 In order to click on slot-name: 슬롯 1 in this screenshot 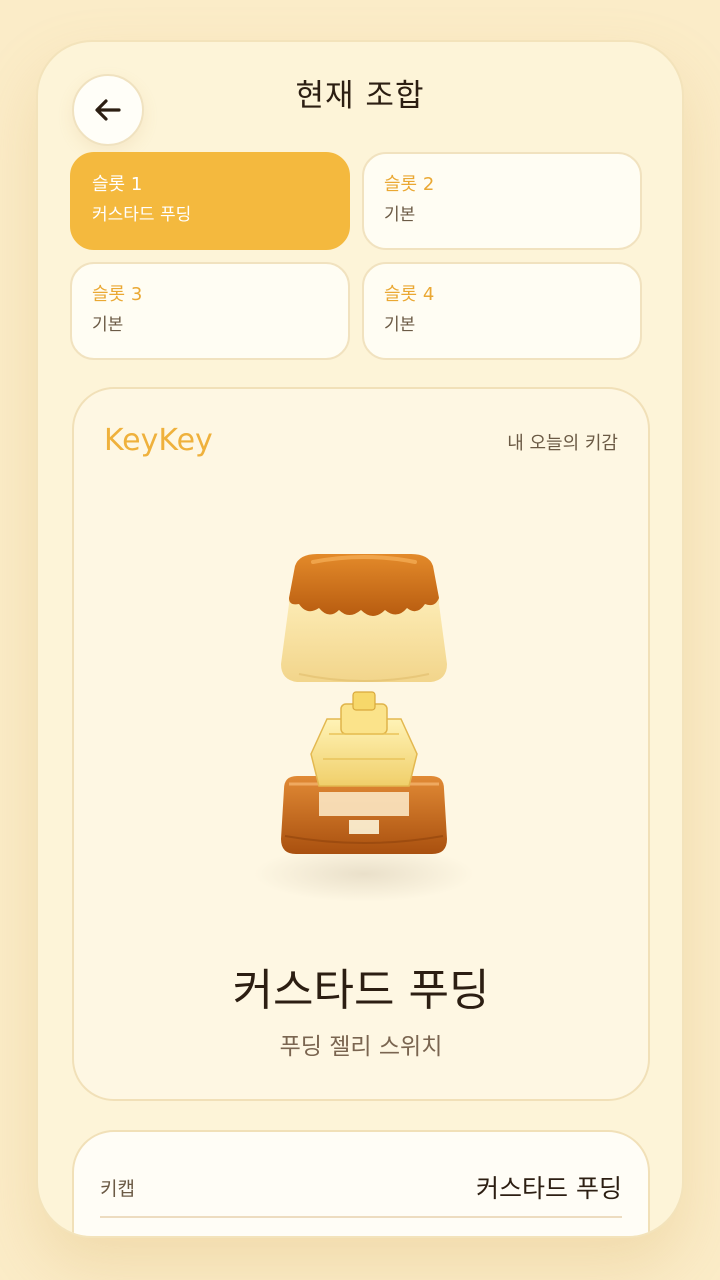, I will do `click(117, 184)`.